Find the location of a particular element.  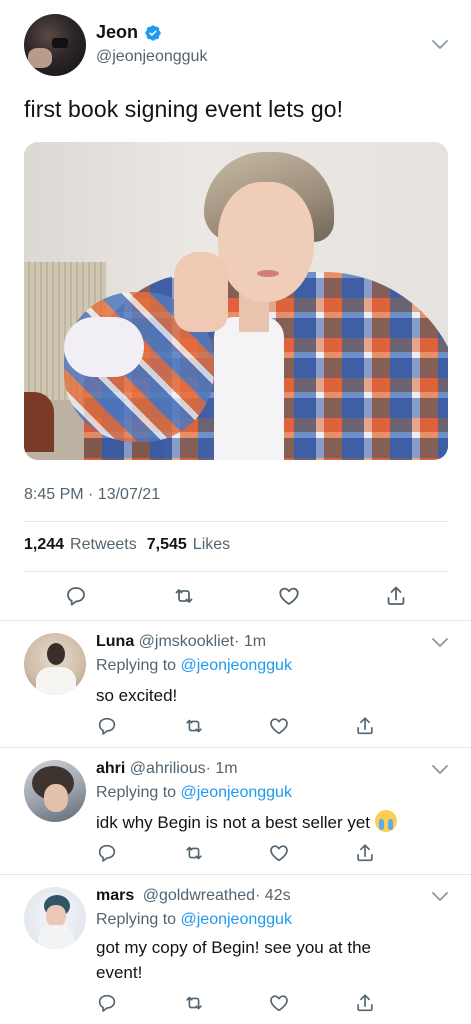

reply-header: ahri @ahrilious· 1m is located at coordinates (167, 769).